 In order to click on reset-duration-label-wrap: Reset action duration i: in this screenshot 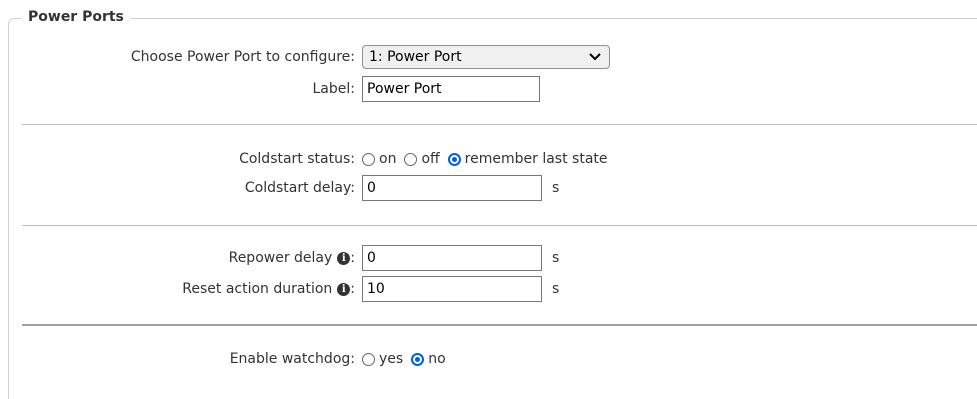, I will do `click(268, 289)`.